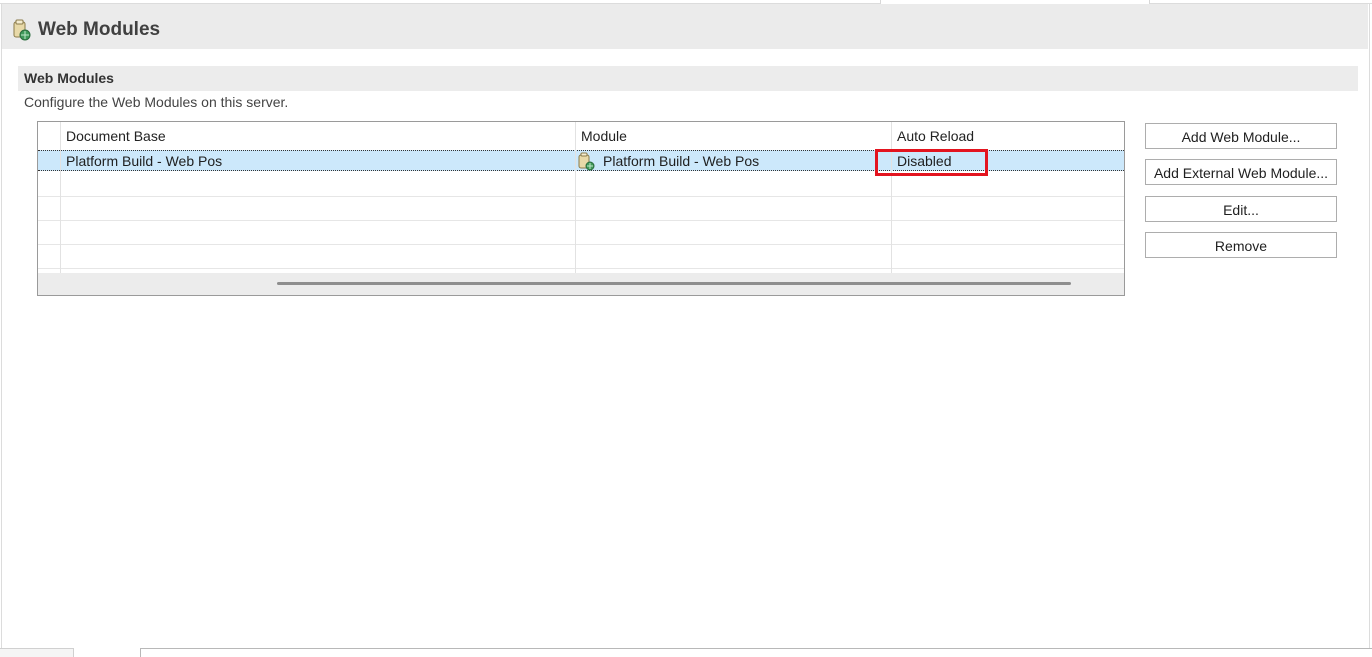 The width and height of the screenshot is (1372, 657). I want to click on column-header-module: Module, so click(732, 135).